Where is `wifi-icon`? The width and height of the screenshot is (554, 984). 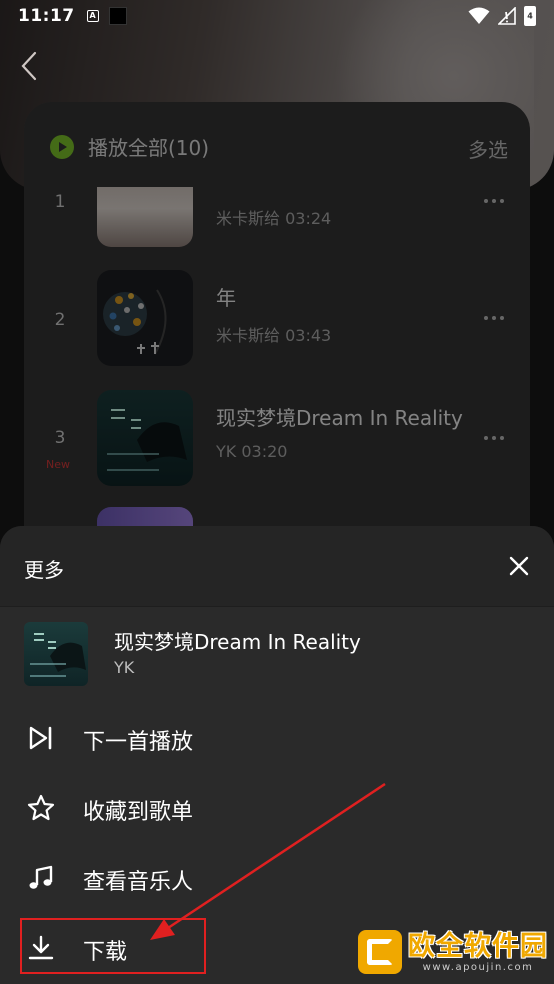
wifi-icon is located at coordinates (479, 15).